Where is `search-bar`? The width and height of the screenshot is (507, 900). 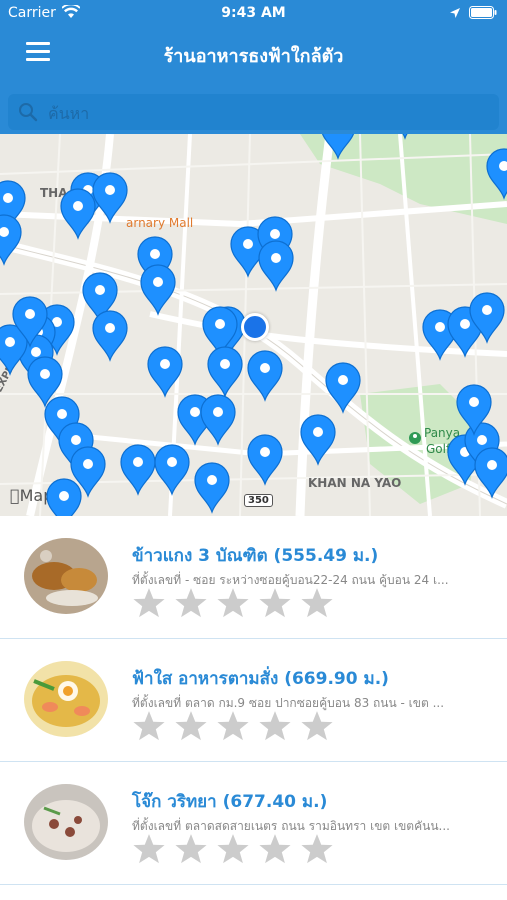 search-bar is located at coordinates (253, 106).